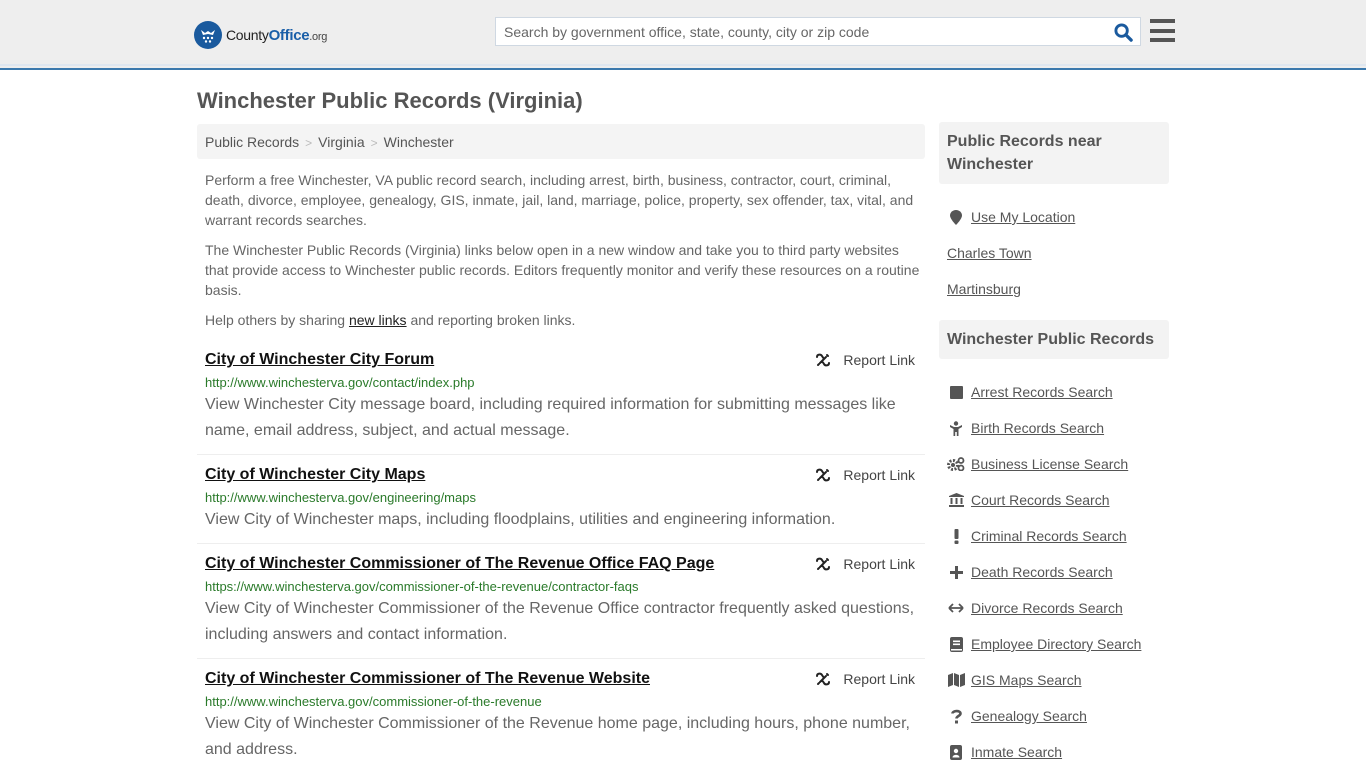 The image size is (1366, 773). What do you see at coordinates (1037, 428) in the screenshot?
I see `birth-records-link: Birth Records Search` at bounding box center [1037, 428].